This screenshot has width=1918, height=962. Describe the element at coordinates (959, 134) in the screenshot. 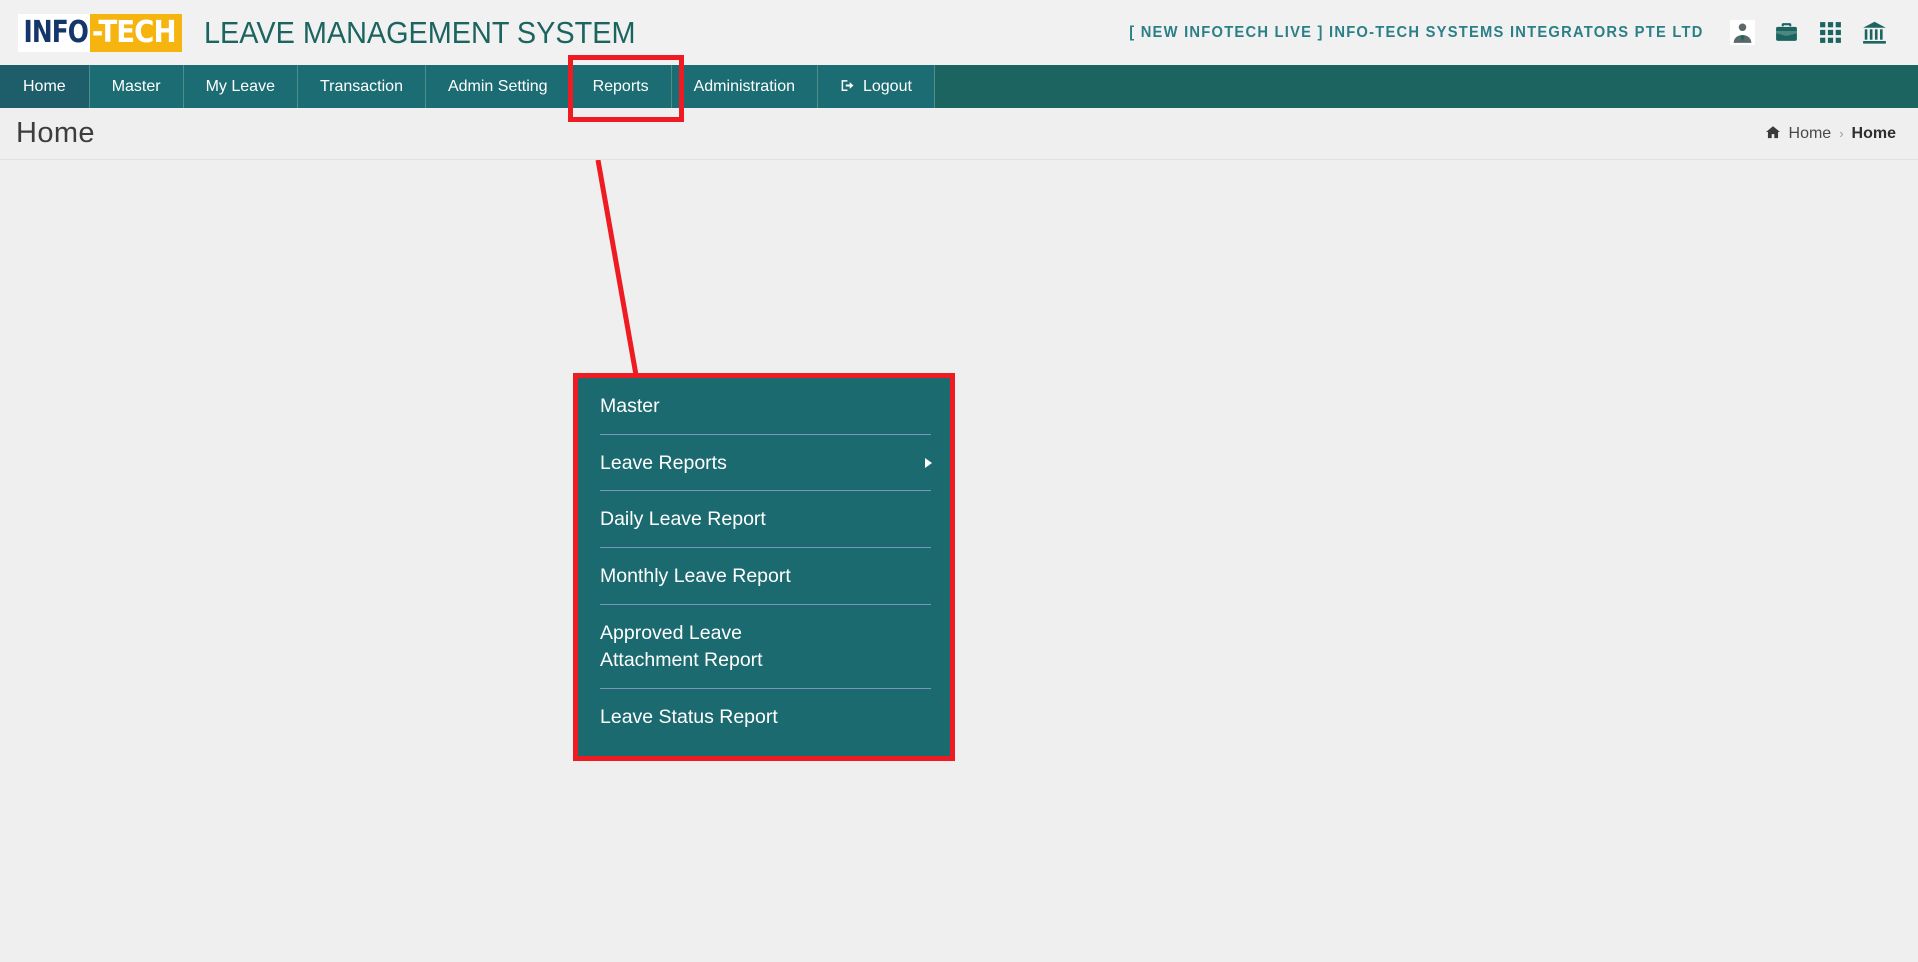

I see `page-title-bar: Home Home › Home` at that location.